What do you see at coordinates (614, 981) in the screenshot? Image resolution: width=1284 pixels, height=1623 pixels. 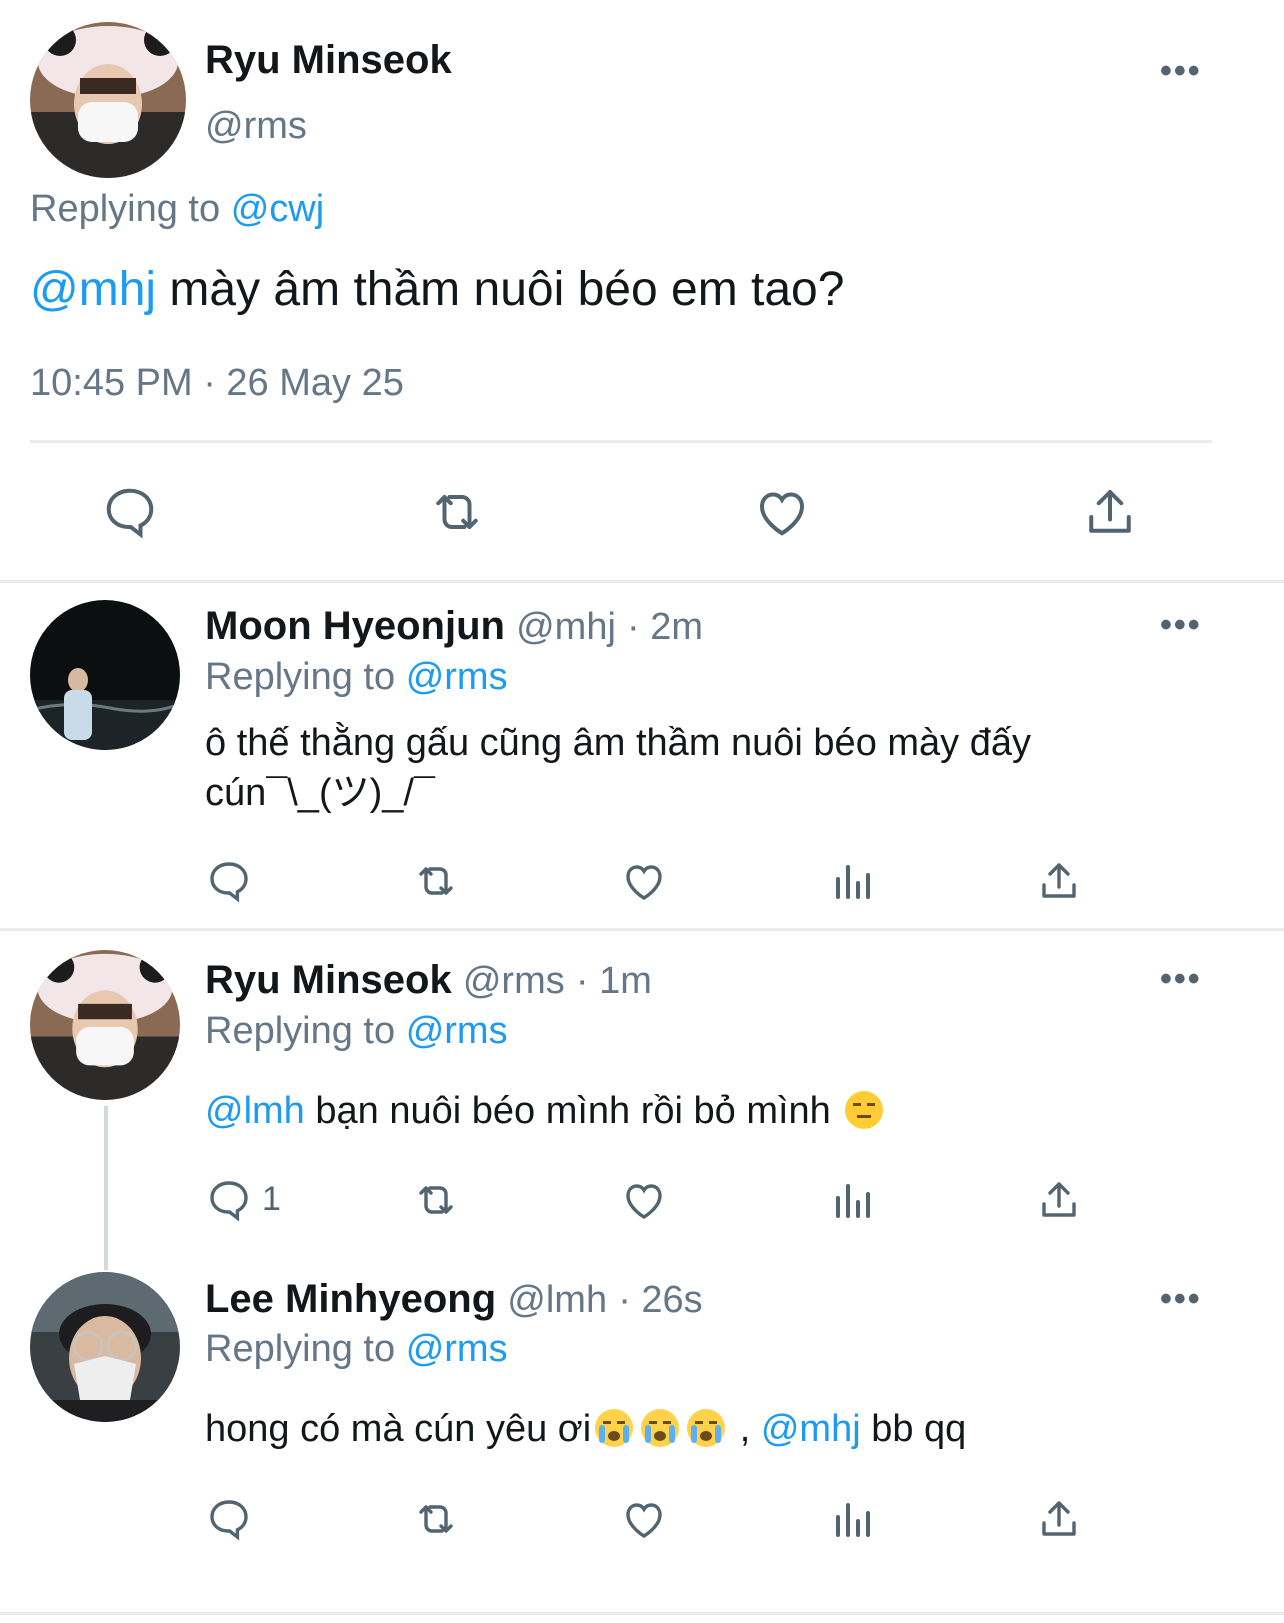 I see `reply-time: · 1m` at bounding box center [614, 981].